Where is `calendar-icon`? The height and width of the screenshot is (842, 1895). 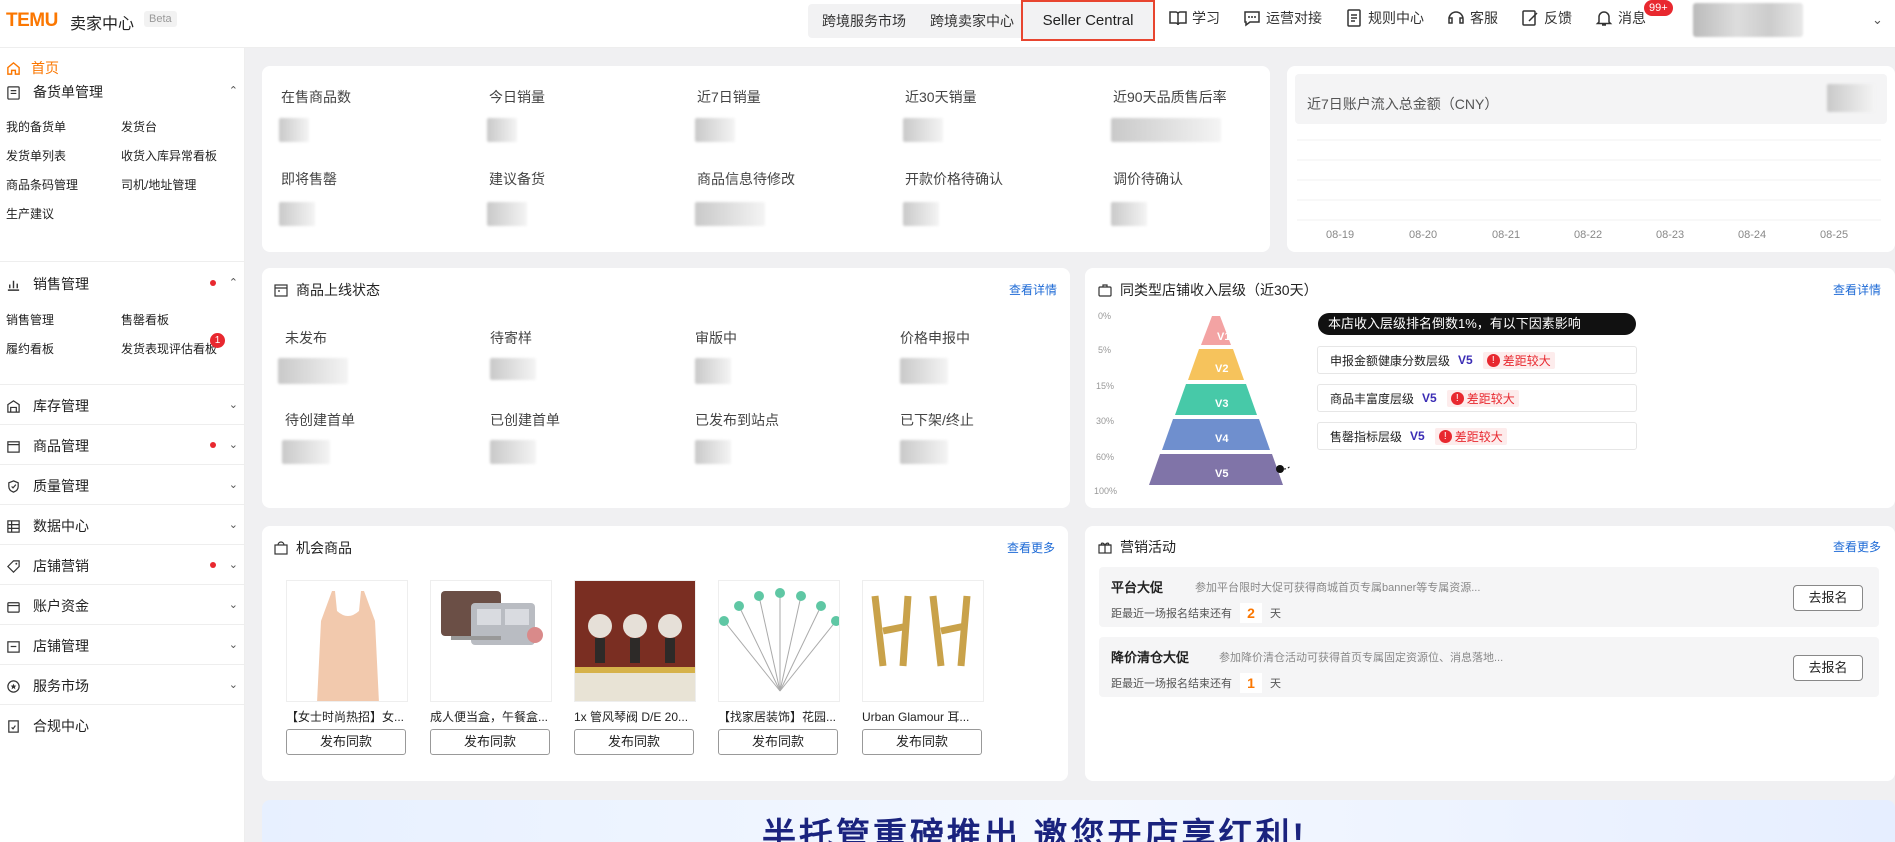
calendar-icon is located at coordinates (281, 290).